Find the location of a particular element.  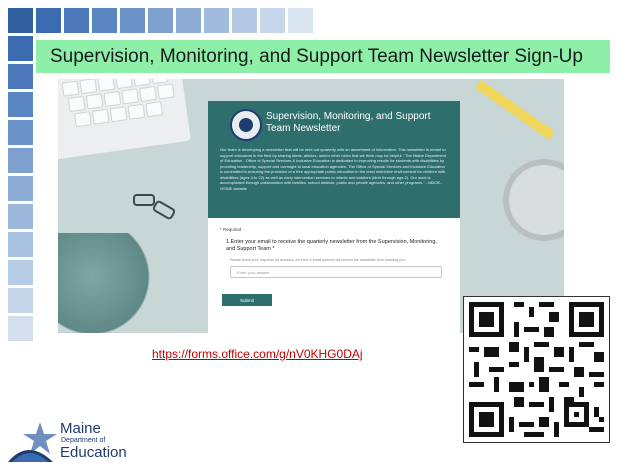

maine-doe-logo: Maine Department of Education is located at coordinates (73, 440).